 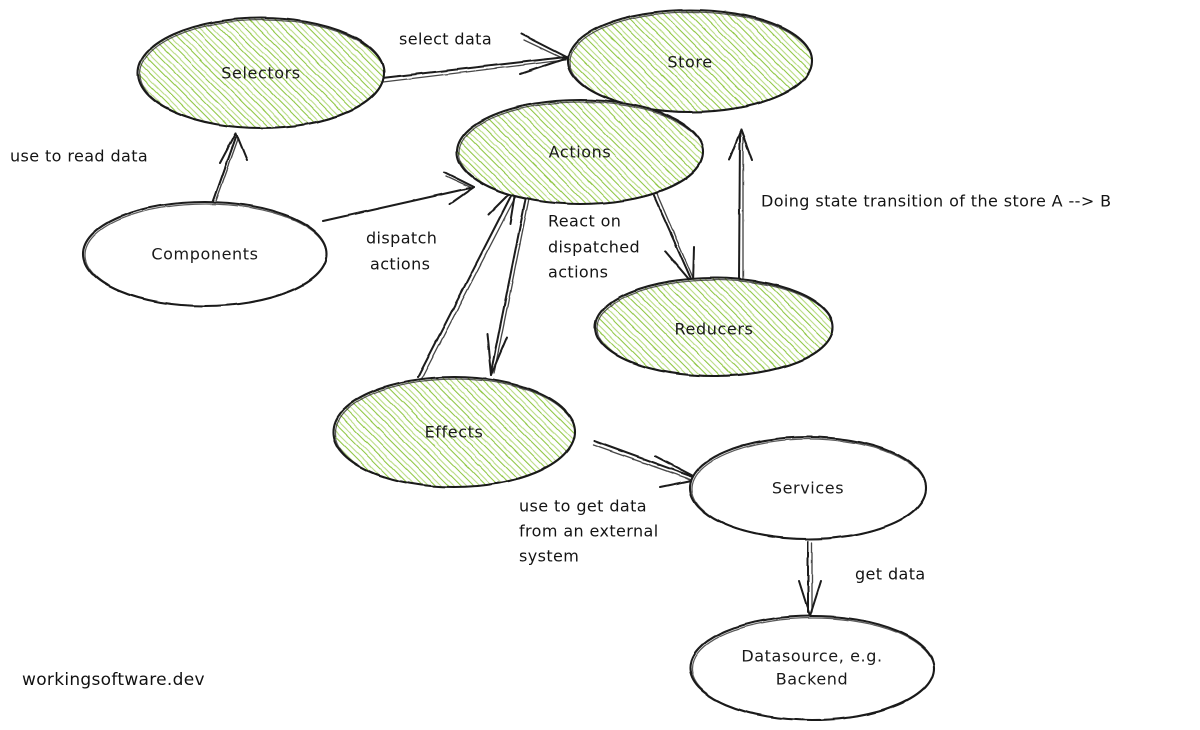 I want to click on node-selectors: Selectors, so click(x=261, y=73).